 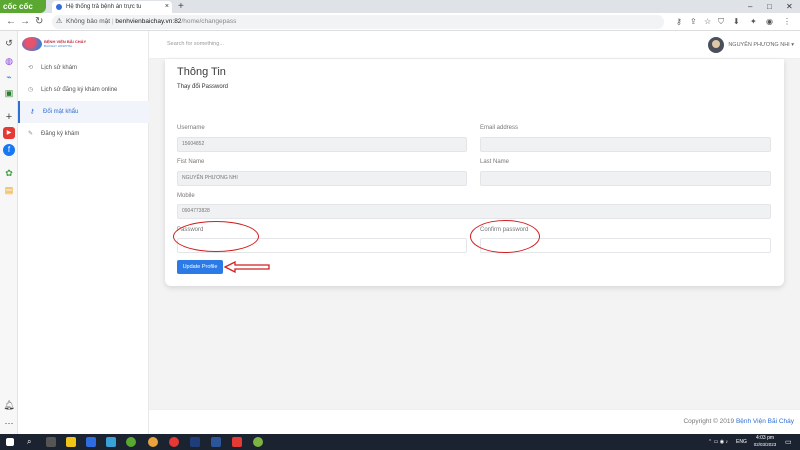 What do you see at coordinates (88, 21) in the screenshot?
I see `url-not-secure: Không bảo mật` at bounding box center [88, 21].